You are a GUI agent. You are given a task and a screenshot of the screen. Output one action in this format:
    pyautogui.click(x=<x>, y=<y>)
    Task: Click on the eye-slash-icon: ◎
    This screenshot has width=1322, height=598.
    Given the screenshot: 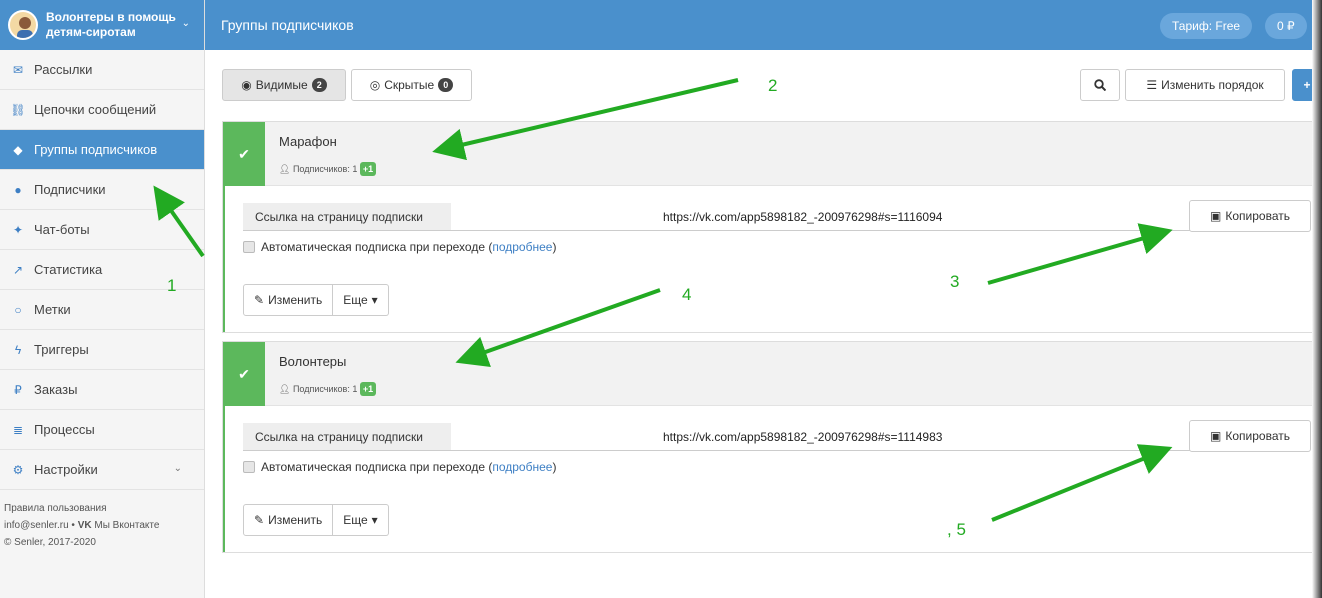 What is the action you would take?
    pyautogui.click(x=375, y=85)
    